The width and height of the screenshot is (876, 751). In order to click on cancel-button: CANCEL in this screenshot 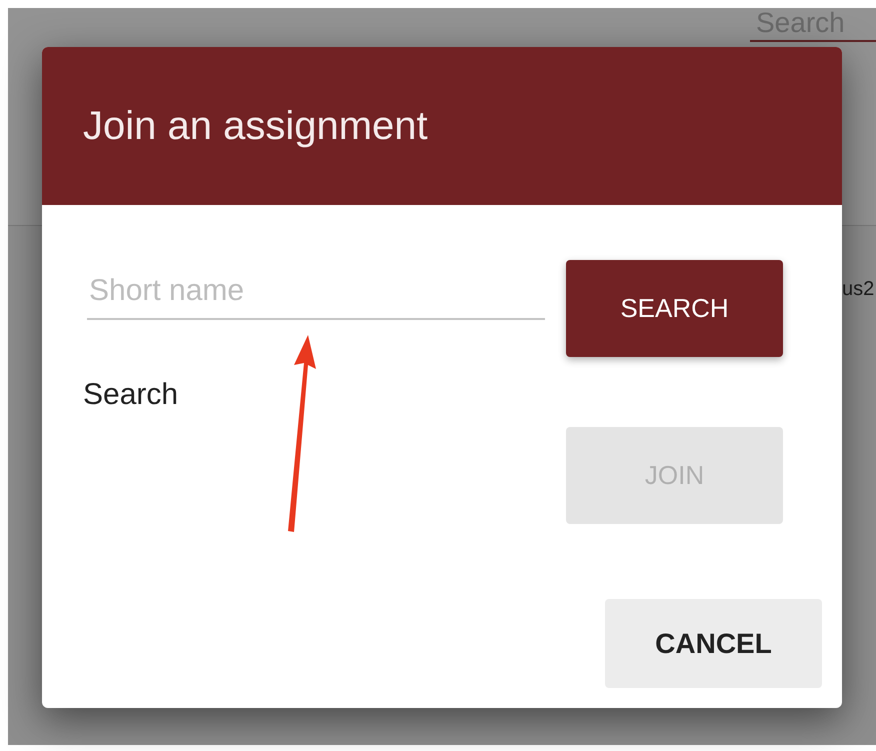, I will do `click(713, 643)`.